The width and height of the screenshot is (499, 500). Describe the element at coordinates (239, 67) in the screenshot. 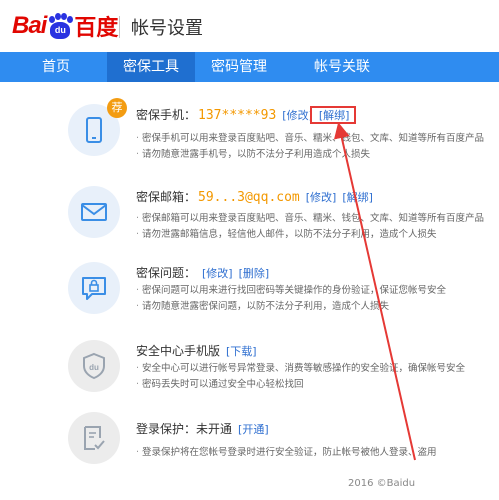

I see `nav-password-management: 密码管理` at that location.